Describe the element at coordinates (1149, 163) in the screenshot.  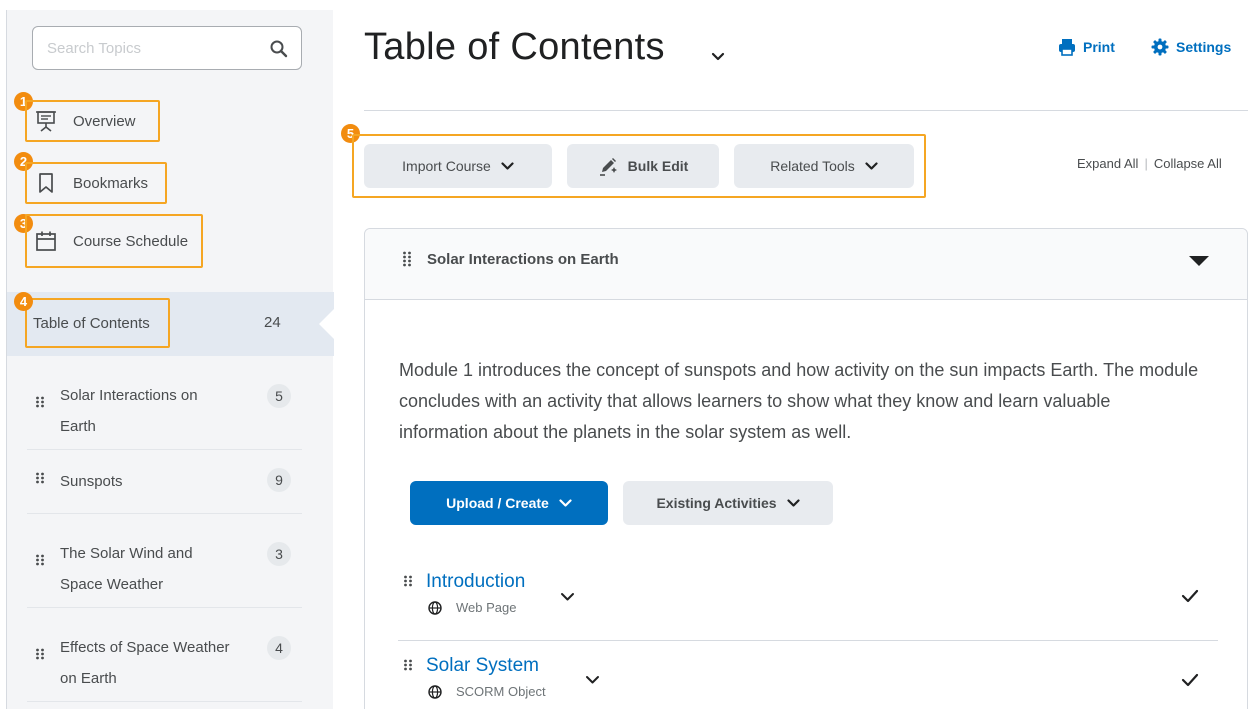
I see `expand-collapse-links: Expand All | Collapse All` at that location.